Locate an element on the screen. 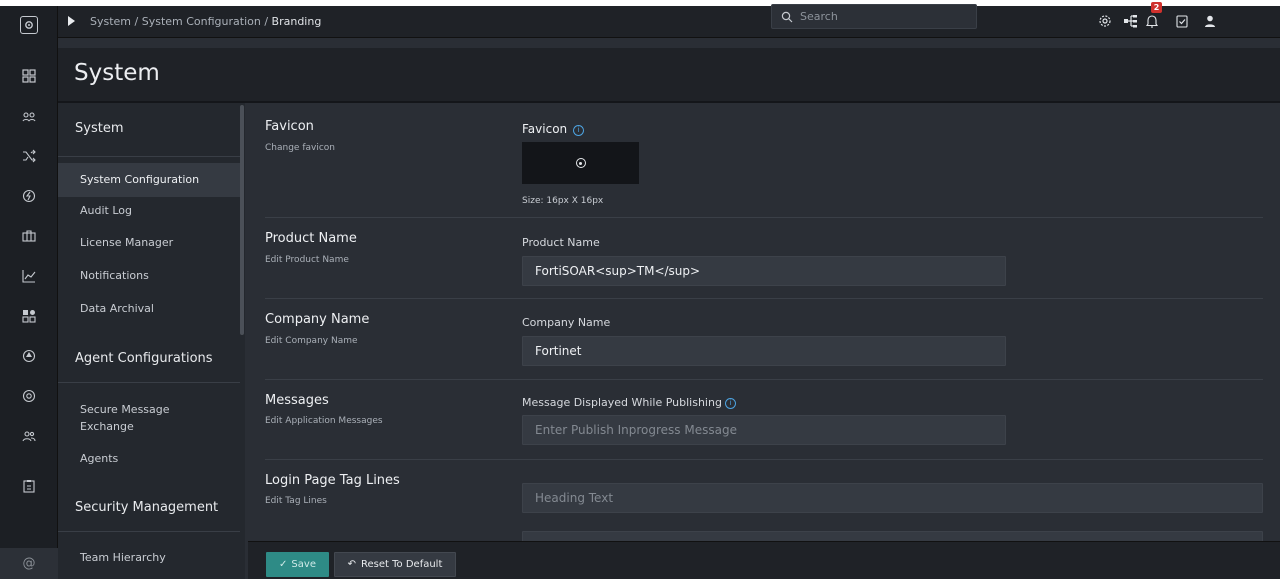  notification-badge: 2 is located at coordinates (1156, 7).